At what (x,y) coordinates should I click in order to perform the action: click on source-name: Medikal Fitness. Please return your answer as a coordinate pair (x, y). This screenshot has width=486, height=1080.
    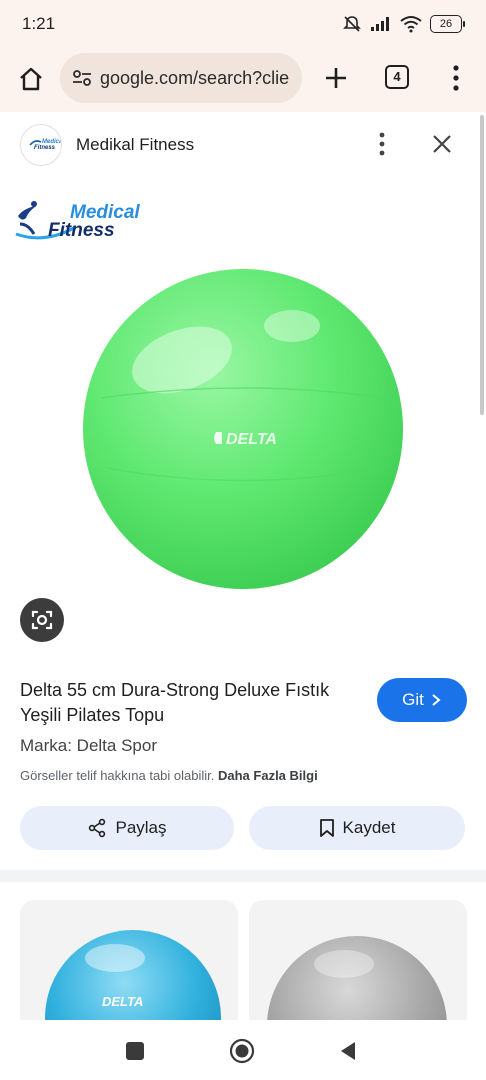
    Looking at the image, I should click on (135, 145).